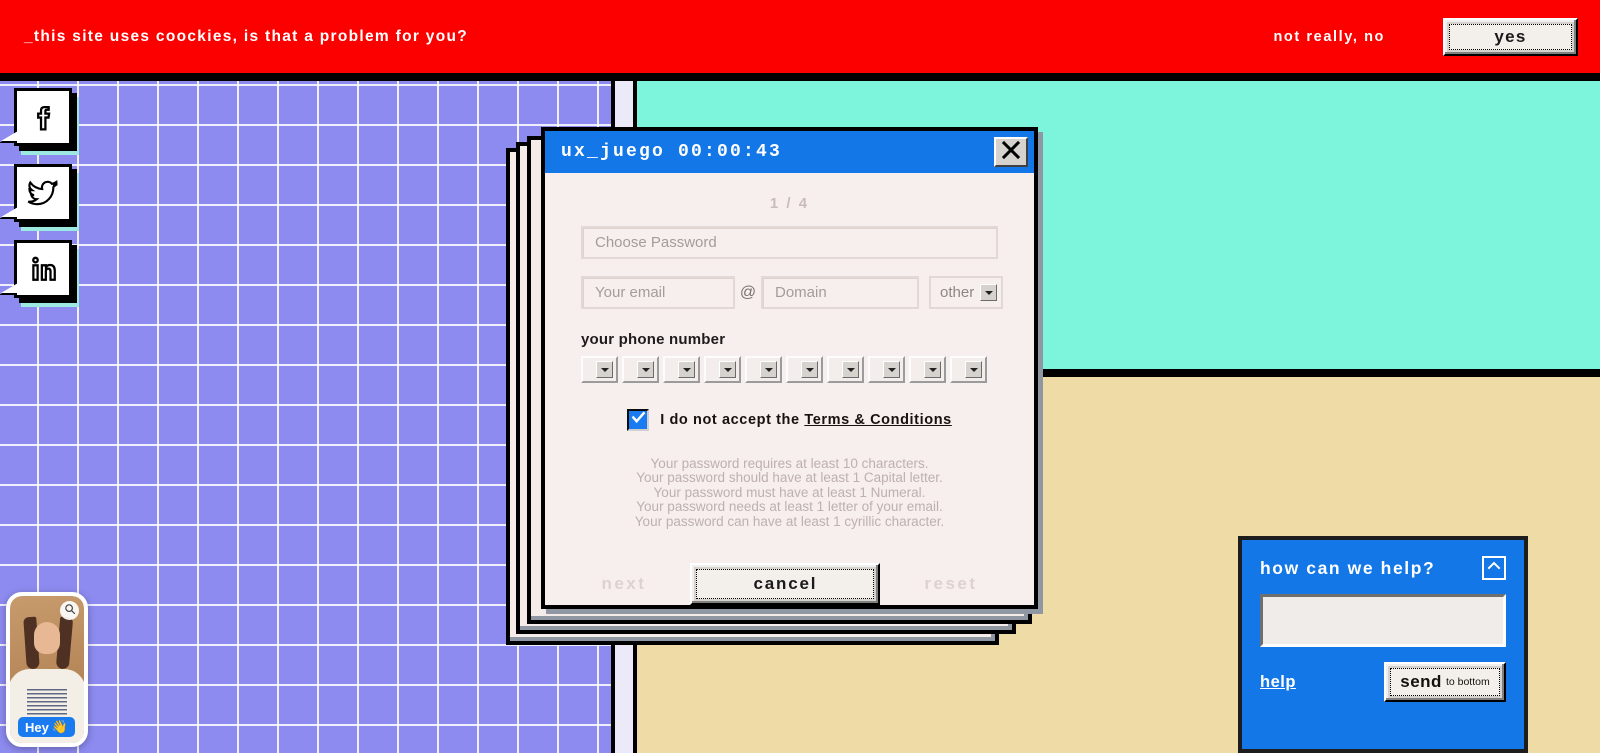 The width and height of the screenshot is (1600, 753). What do you see at coordinates (1383, 620) in the screenshot?
I see `chat-message-input` at bounding box center [1383, 620].